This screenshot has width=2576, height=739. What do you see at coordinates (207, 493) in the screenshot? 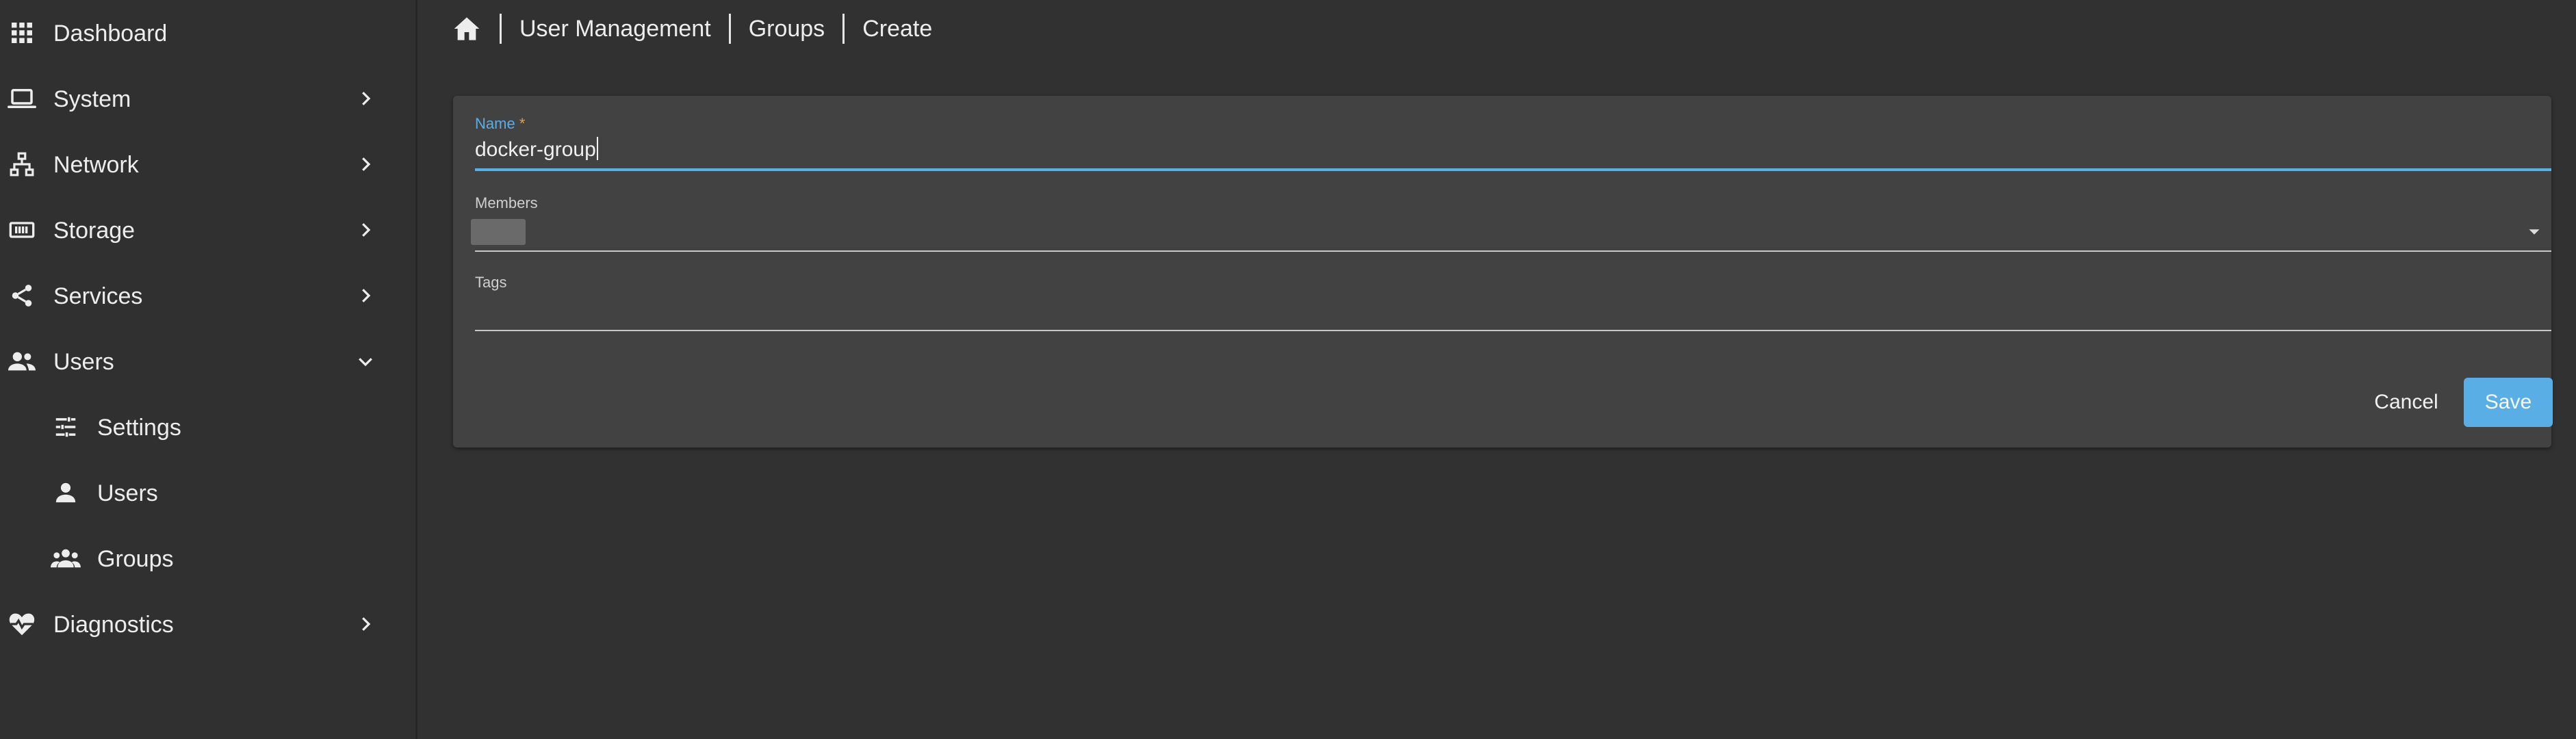
I see `sidebar-item-users-list: Users` at bounding box center [207, 493].